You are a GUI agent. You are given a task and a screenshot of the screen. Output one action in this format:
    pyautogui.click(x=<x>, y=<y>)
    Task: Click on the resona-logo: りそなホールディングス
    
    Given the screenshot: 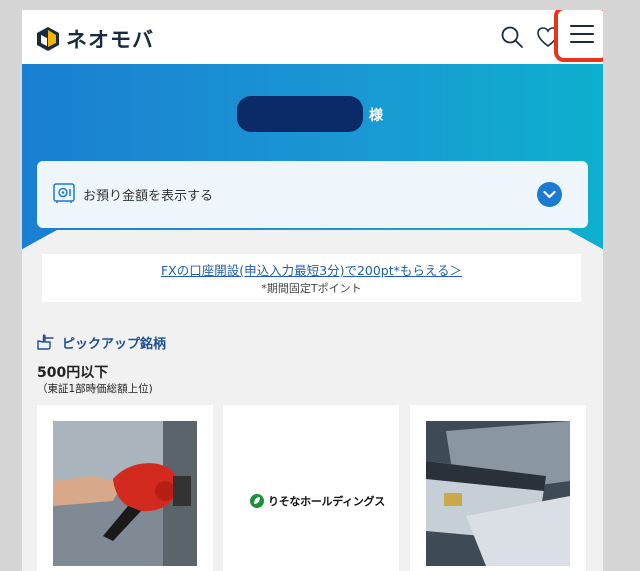 What is the action you would take?
    pyautogui.click(x=317, y=501)
    